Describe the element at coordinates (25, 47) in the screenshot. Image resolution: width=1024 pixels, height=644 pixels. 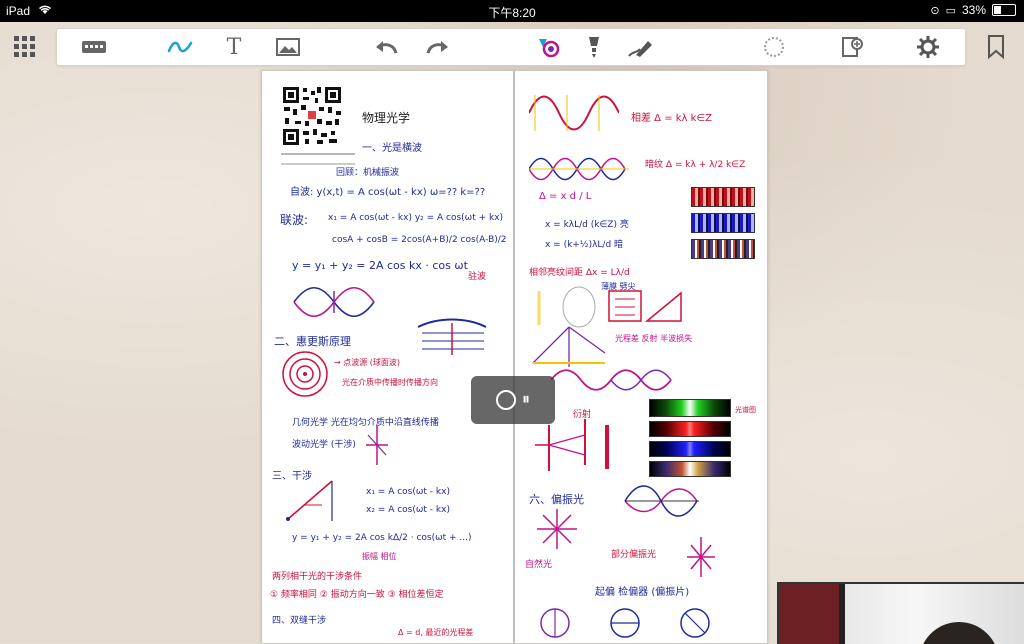
I see `grid-icon` at that location.